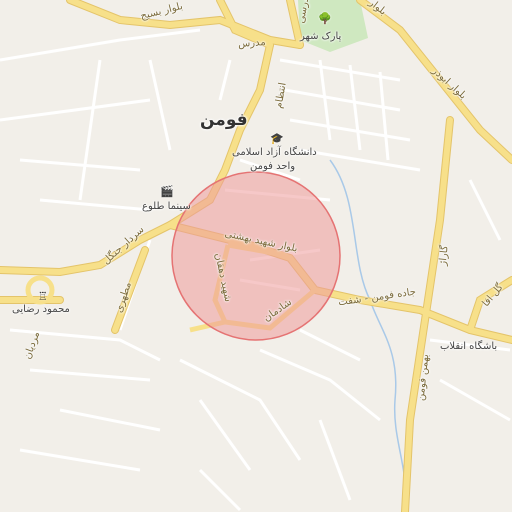 This screenshot has height=512, width=512. Describe the element at coordinates (41, 309) in the screenshot. I see `mahmoud-label: محمود رضایی` at that location.